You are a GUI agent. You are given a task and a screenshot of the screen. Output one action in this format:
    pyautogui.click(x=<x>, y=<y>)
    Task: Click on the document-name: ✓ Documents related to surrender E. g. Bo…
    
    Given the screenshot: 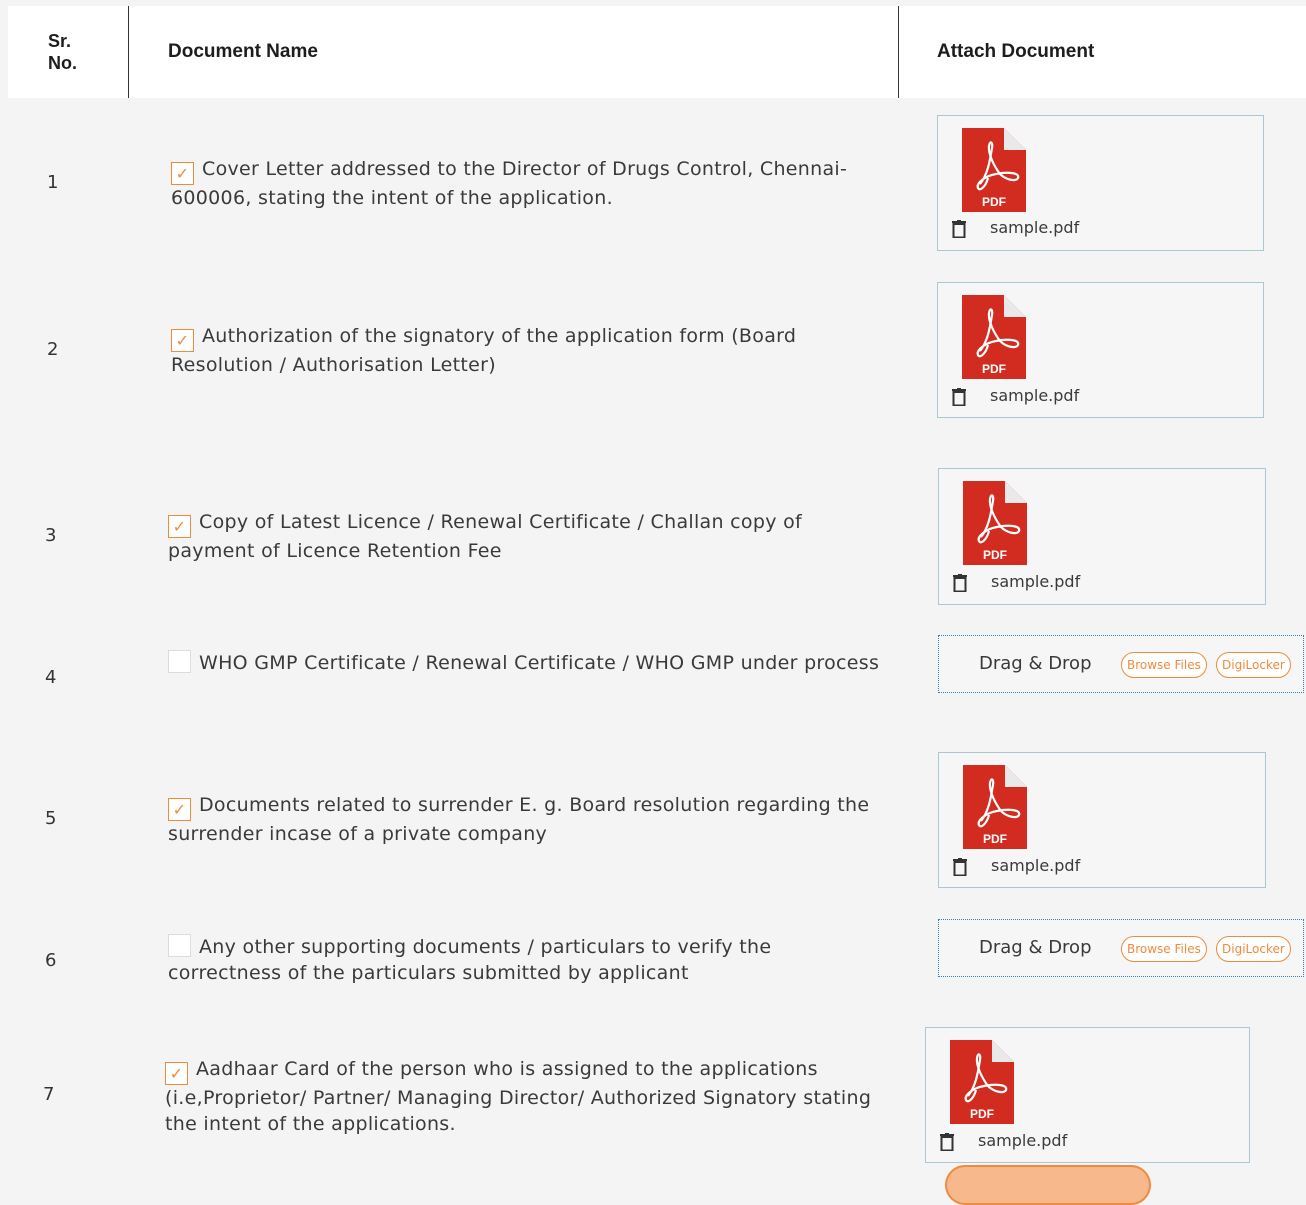 What is the action you would take?
    pyautogui.click(x=528, y=819)
    